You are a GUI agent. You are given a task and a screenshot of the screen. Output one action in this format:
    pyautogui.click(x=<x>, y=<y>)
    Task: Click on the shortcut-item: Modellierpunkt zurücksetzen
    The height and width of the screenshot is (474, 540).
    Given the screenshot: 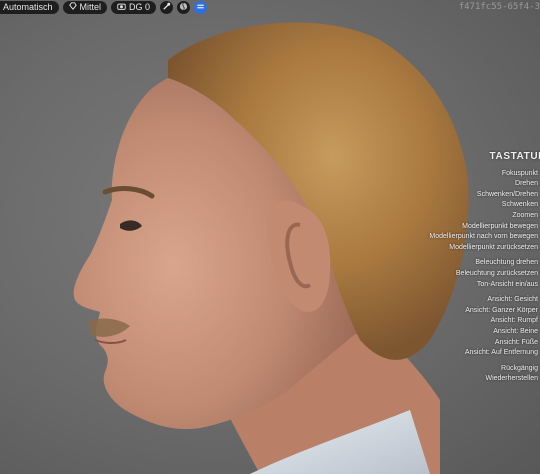 What is the action you would take?
    pyautogui.click(x=493, y=247)
    